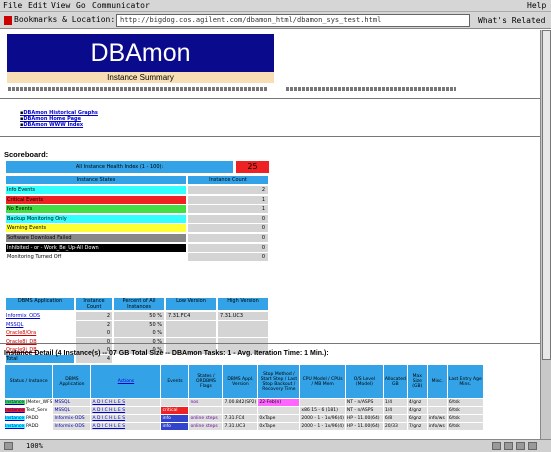 The height and width of the screenshot is (452, 551). Describe the element at coordinates (34, 446) in the screenshot. I see `zoom-level: 100%` at that location.